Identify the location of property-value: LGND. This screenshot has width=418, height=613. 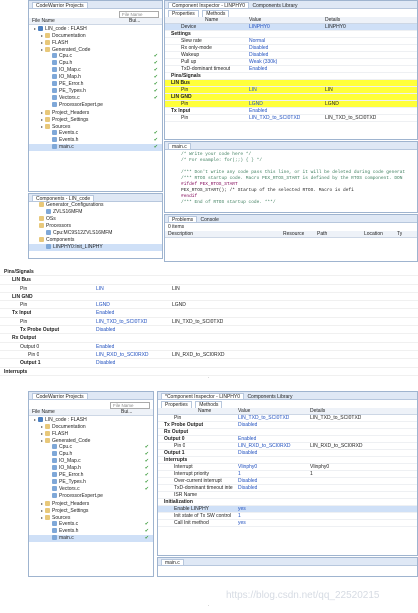
(103, 305).